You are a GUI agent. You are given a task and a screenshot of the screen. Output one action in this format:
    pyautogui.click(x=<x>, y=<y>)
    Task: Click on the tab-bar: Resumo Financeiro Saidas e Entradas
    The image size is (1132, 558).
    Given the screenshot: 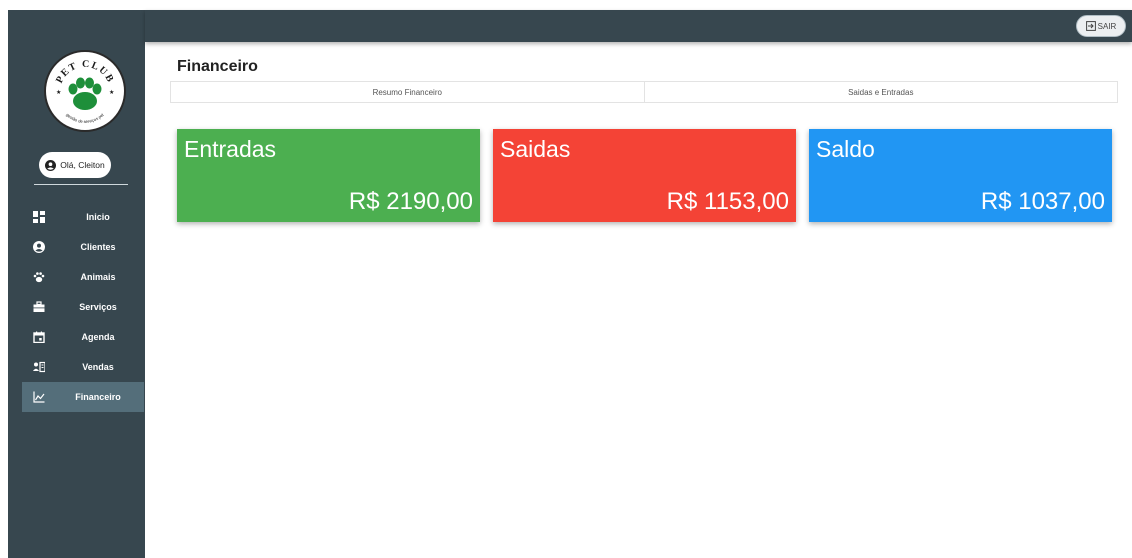 What is the action you would take?
    pyautogui.click(x=644, y=92)
    